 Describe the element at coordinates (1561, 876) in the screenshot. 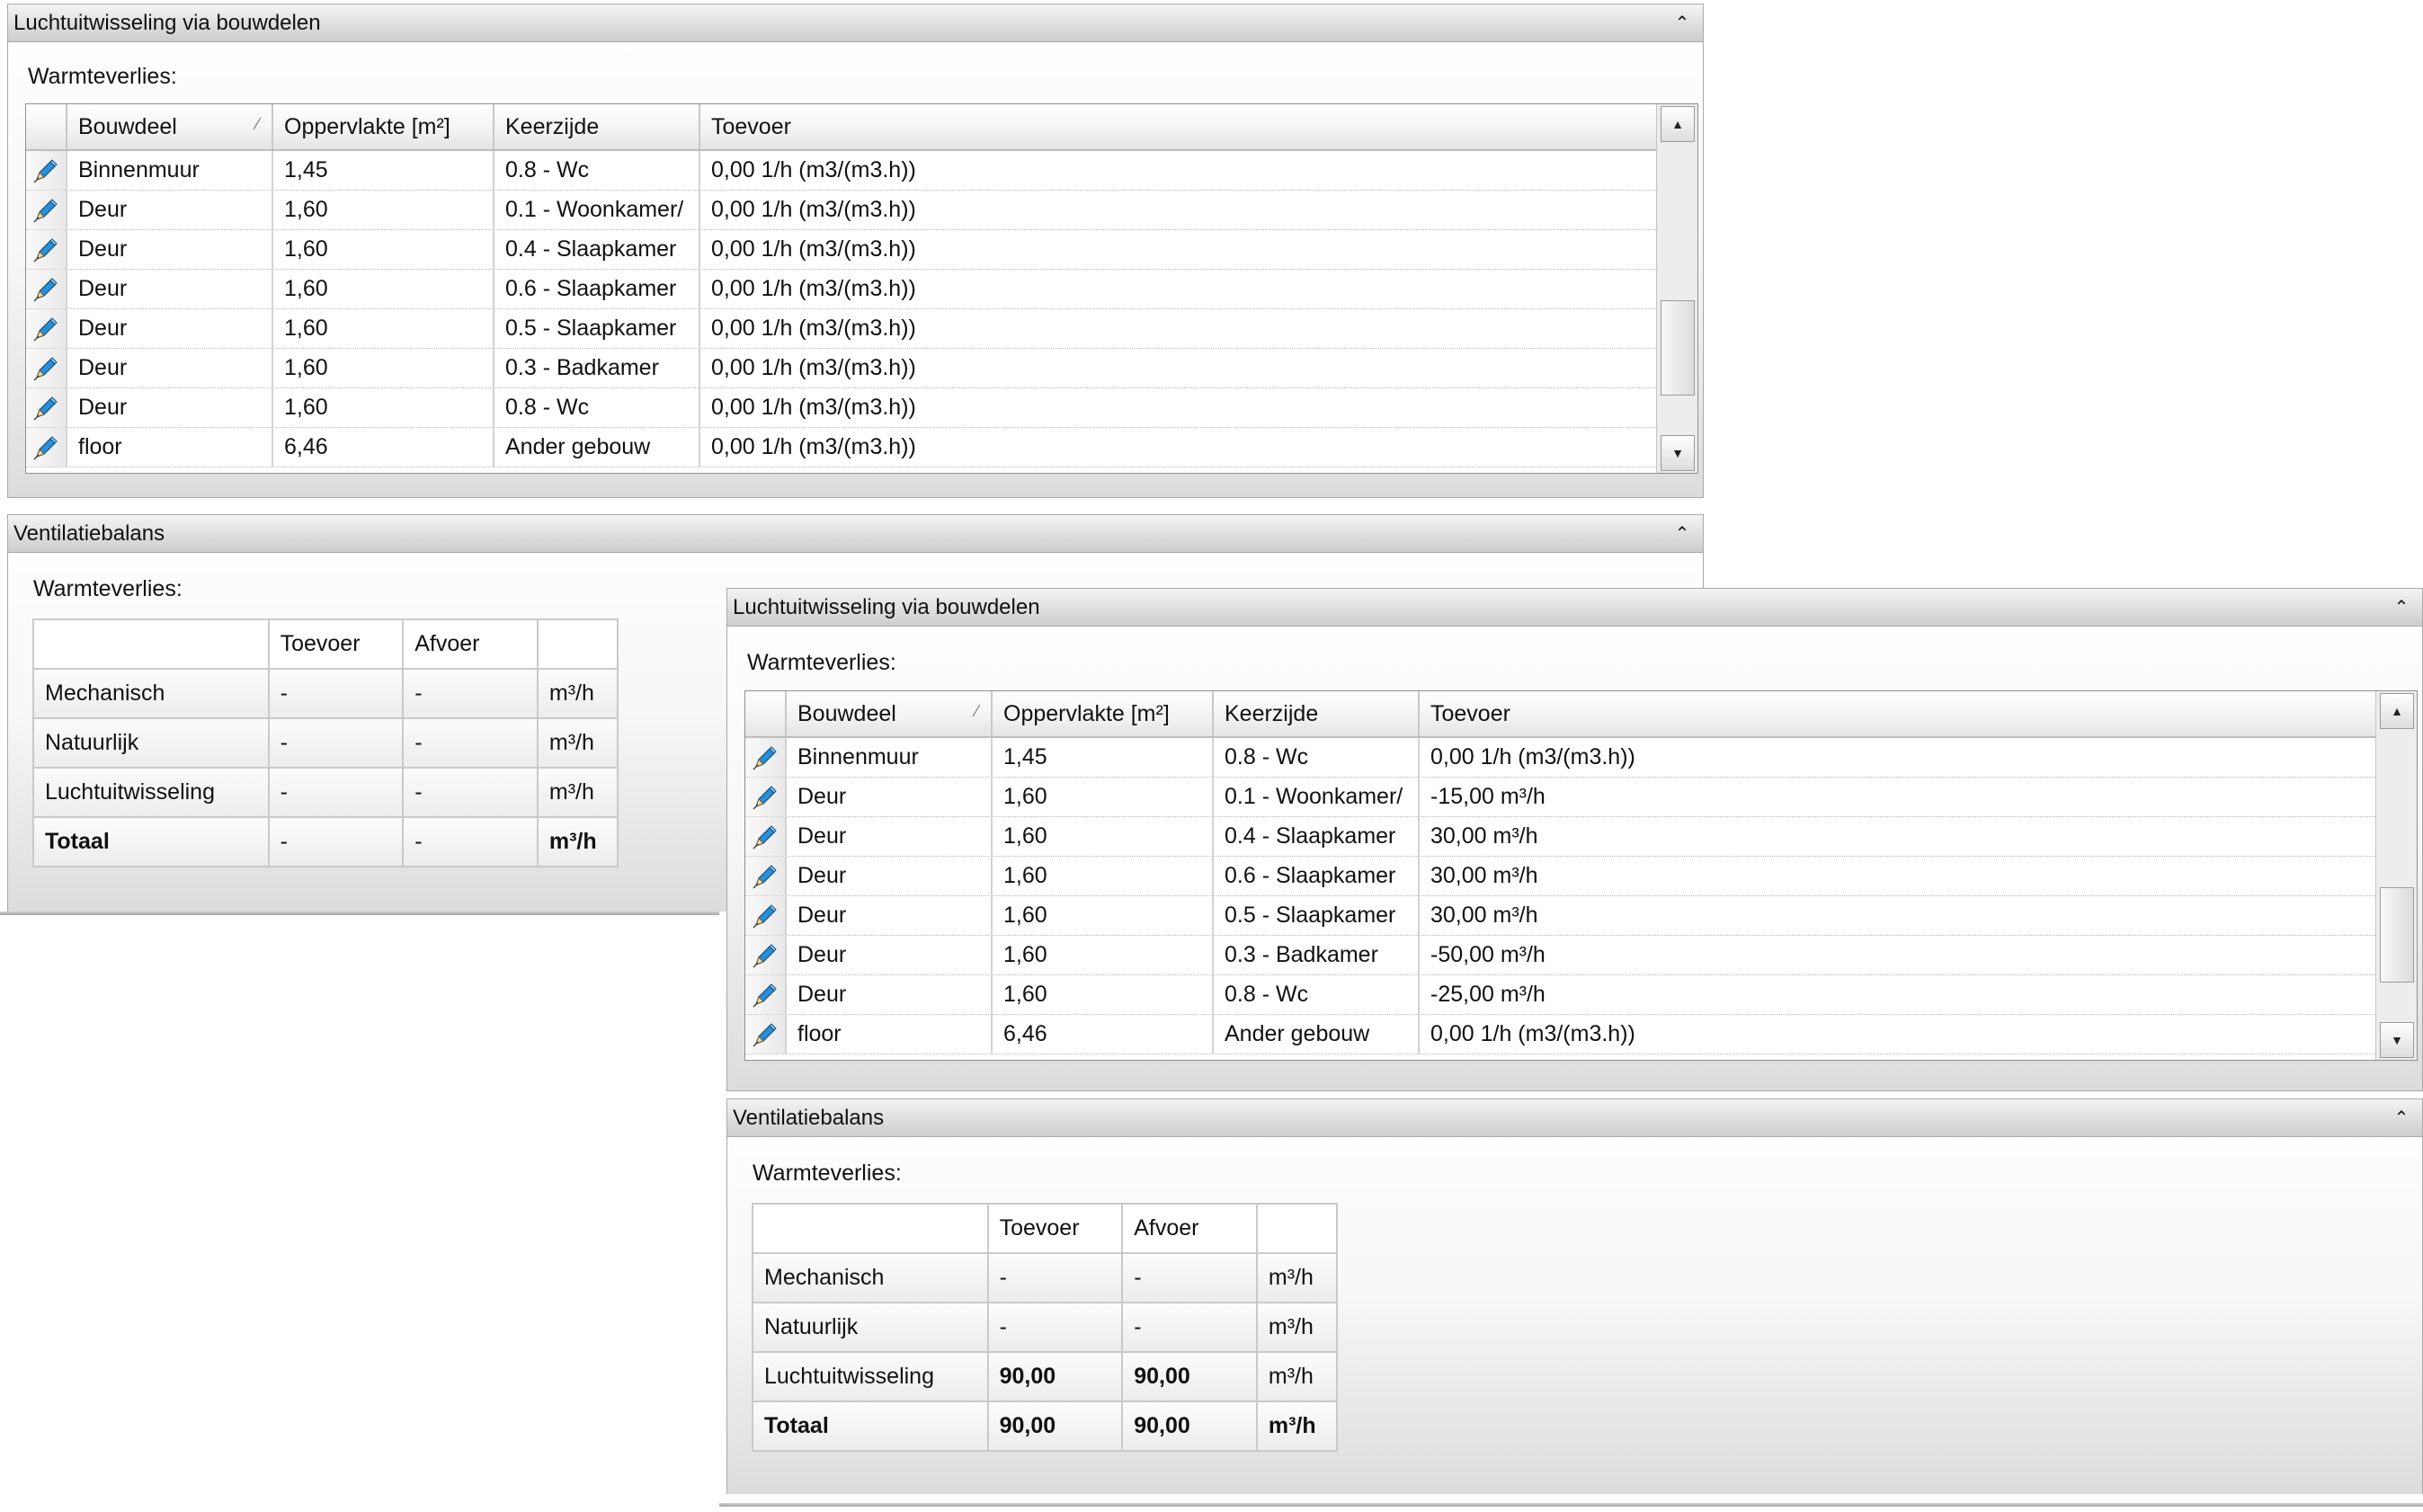

I see `table-row: Deur 1,60 0.6 - Slaapkamer 30,00 m³/h` at that location.